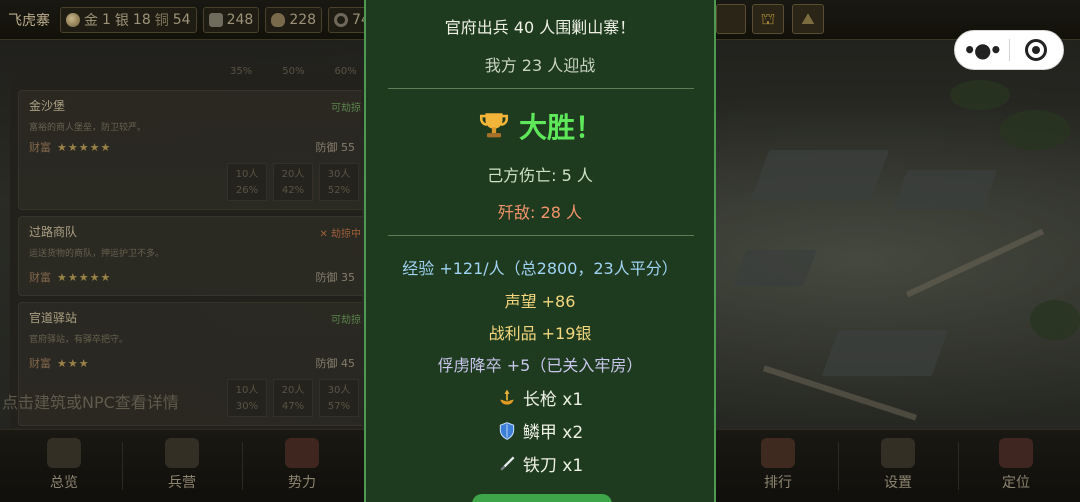 The image size is (1080, 502). Describe the element at coordinates (778, 453) in the screenshot. I see `ranking-icon` at that location.